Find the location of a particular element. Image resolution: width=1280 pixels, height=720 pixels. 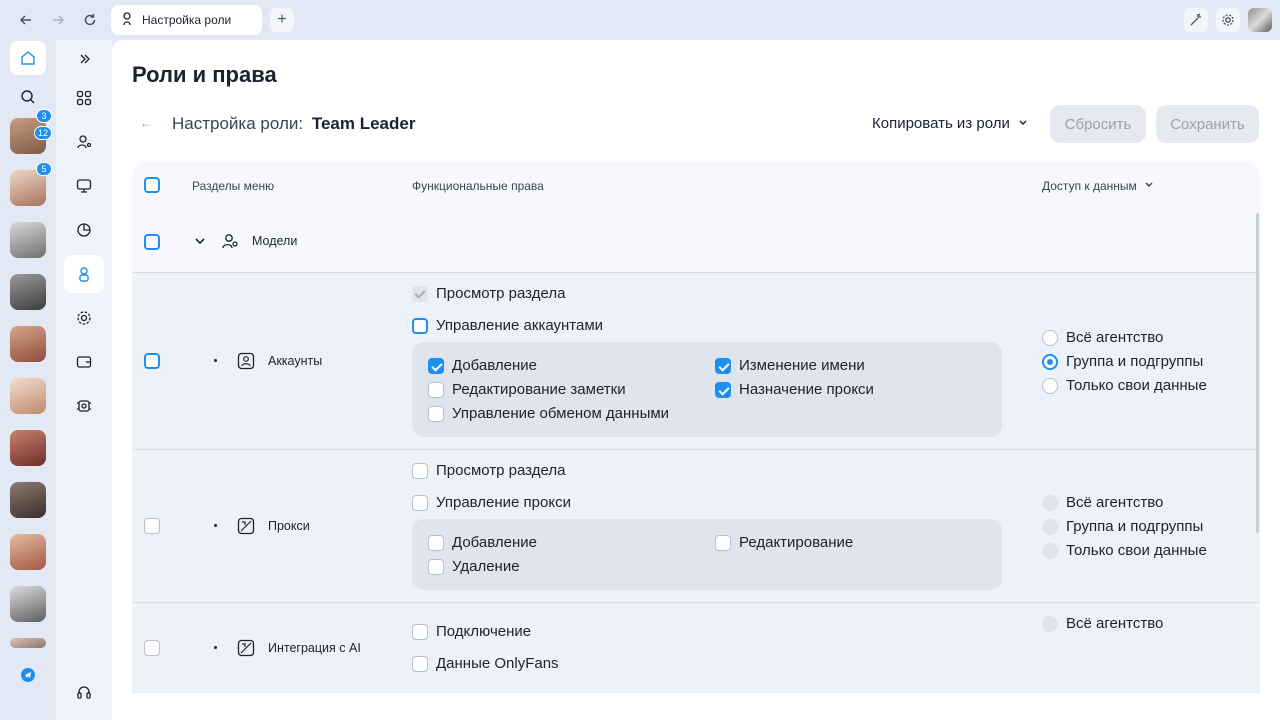

telegram-icon is located at coordinates (28, 675).